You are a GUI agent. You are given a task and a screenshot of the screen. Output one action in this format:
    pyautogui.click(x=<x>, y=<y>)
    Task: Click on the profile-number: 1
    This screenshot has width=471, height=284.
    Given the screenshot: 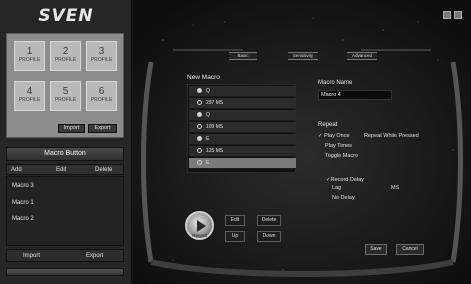 What is the action you would take?
    pyautogui.click(x=29, y=51)
    